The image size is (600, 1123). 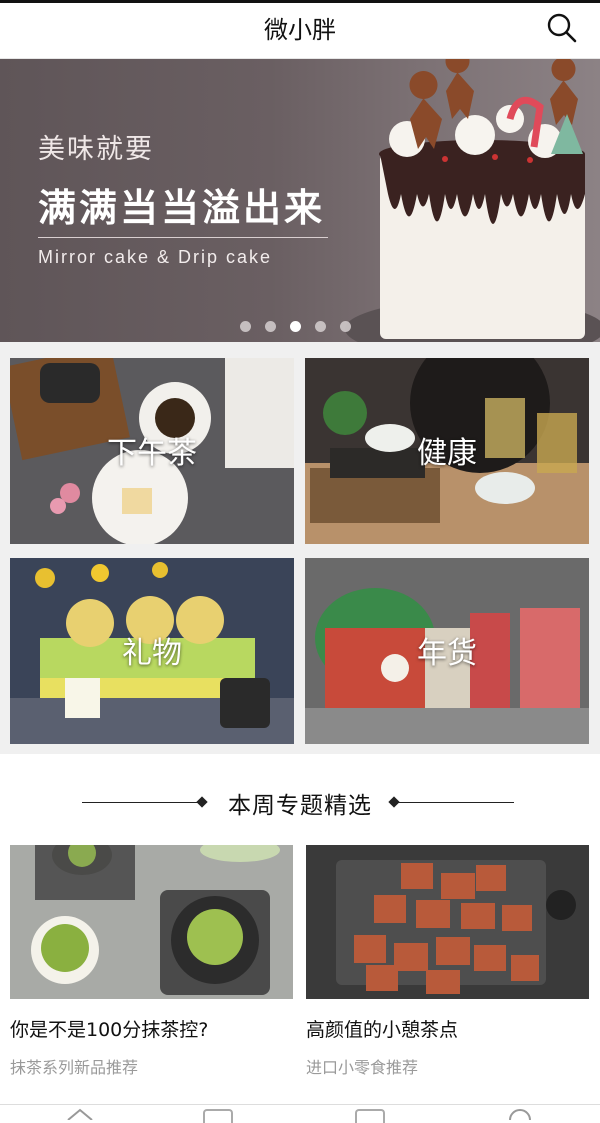 What do you see at coordinates (109, 1030) in the screenshot?
I see `feature-title: 你是不是100分抹茶控?` at bounding box center [109, 1030].